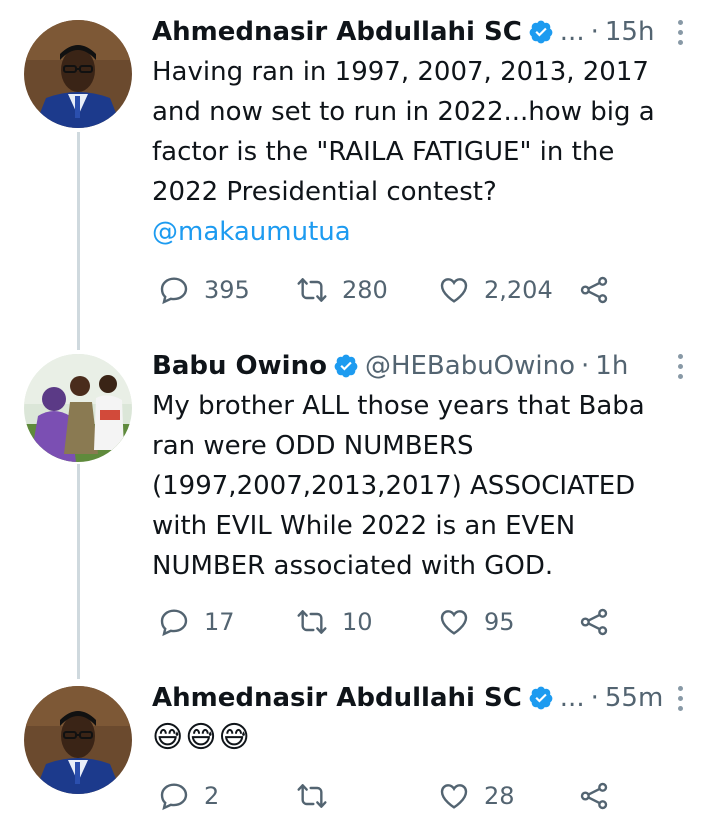 The width and height of the screenshot is (720, 836). Describe the element at coordinates (334, 622) in the screenshot. I see `retweet-button: 10` at that location.